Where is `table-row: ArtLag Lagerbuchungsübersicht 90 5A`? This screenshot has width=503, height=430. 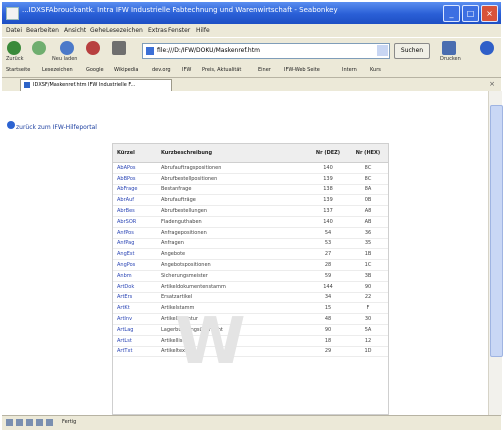 table-row: ArtLag Lagerbuchungsübersicht 90 5A is located at coordinates (250, 330).